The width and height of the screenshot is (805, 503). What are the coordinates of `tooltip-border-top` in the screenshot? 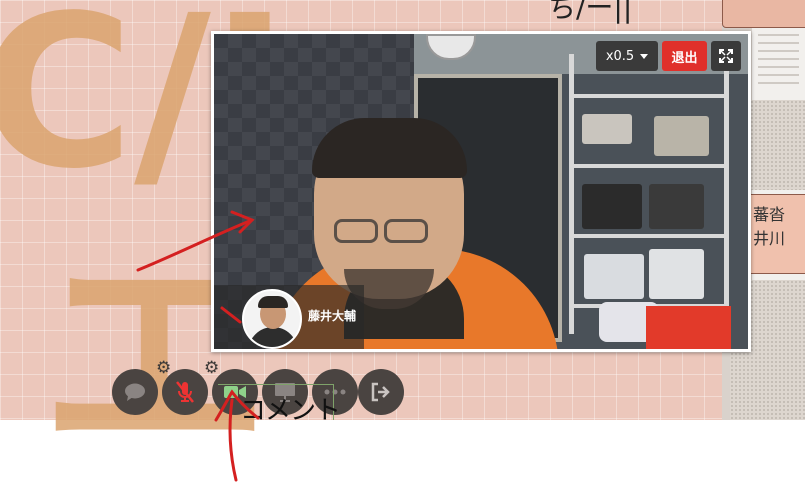 It's located at (276, 384).